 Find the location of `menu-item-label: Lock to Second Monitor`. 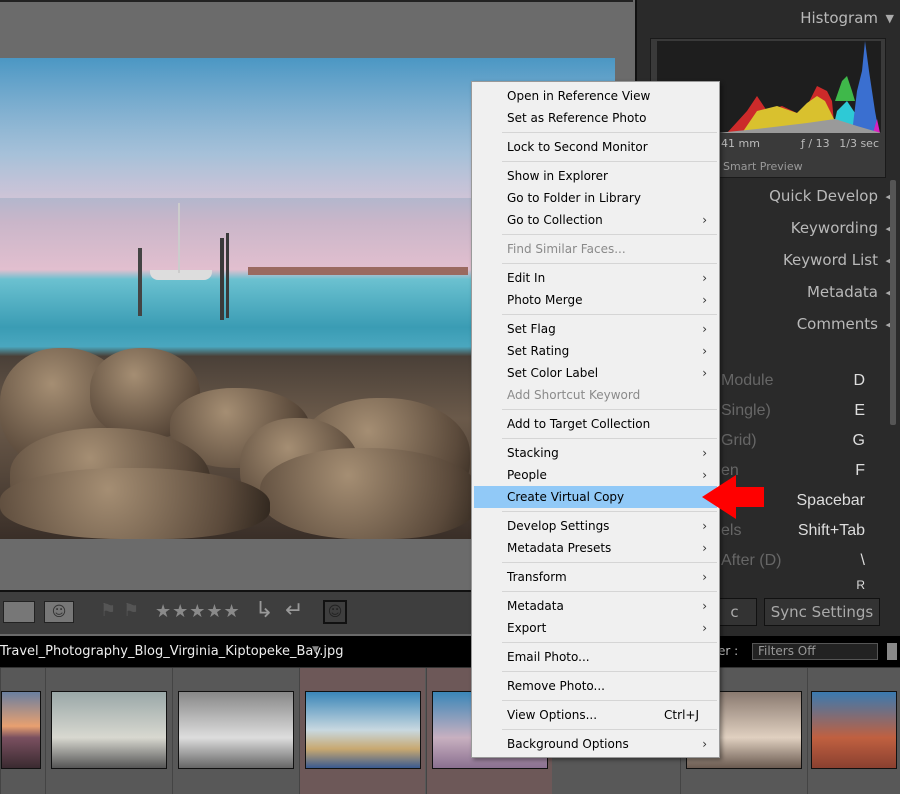

menu-item-label: Lock to Second Monitor is located at coordinates (577, 147).